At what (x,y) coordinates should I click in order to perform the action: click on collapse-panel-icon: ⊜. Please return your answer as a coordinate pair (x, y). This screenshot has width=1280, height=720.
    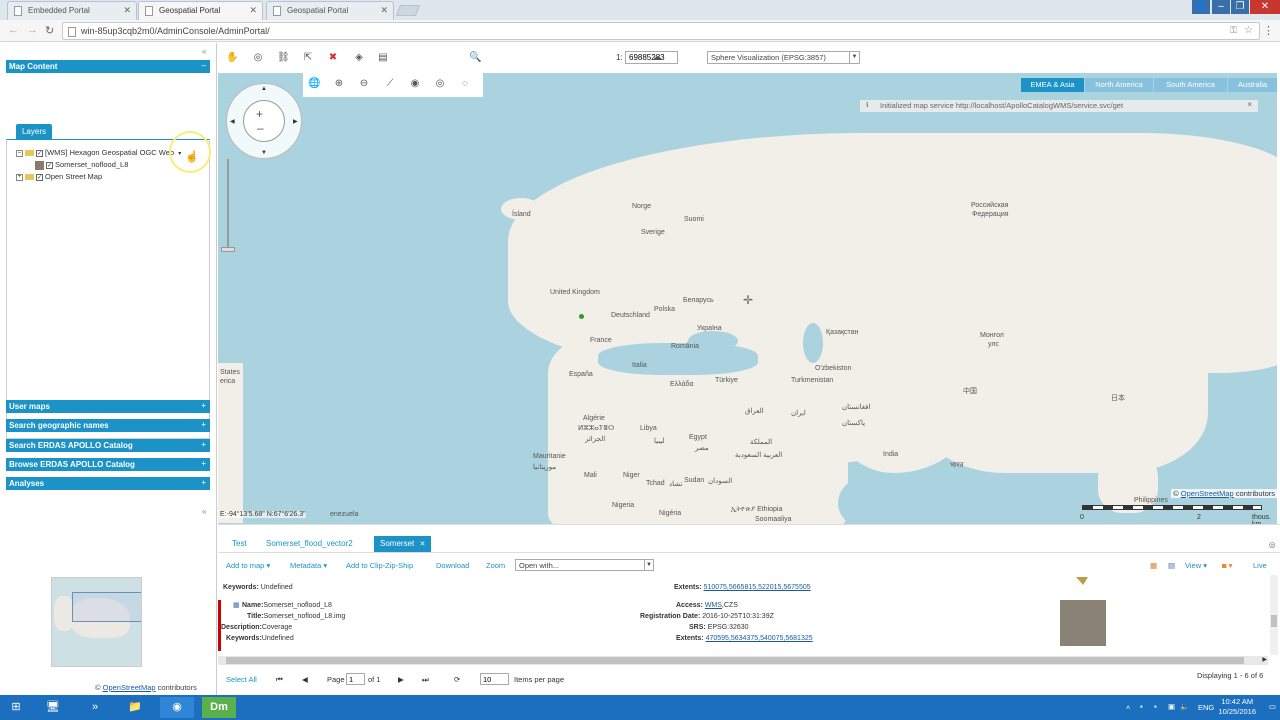
    Looking at the image, I should click on (1272, 545).